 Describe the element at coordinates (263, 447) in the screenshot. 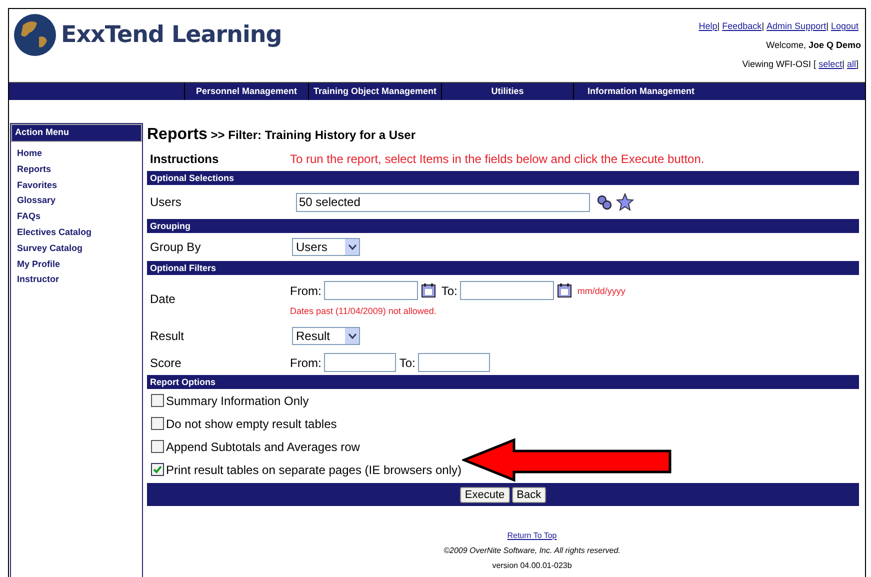

I see `checkbox-label: Append Subtotals and Averages row` at that location.